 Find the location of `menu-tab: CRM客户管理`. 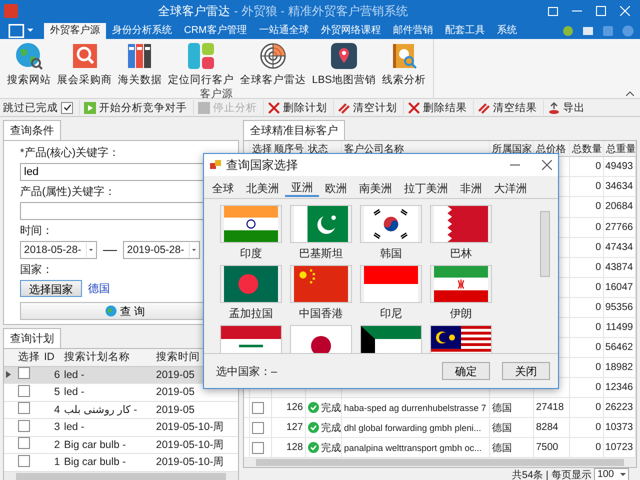

menu-tab: CRM客户管理 is located at coordinates (215, 31).